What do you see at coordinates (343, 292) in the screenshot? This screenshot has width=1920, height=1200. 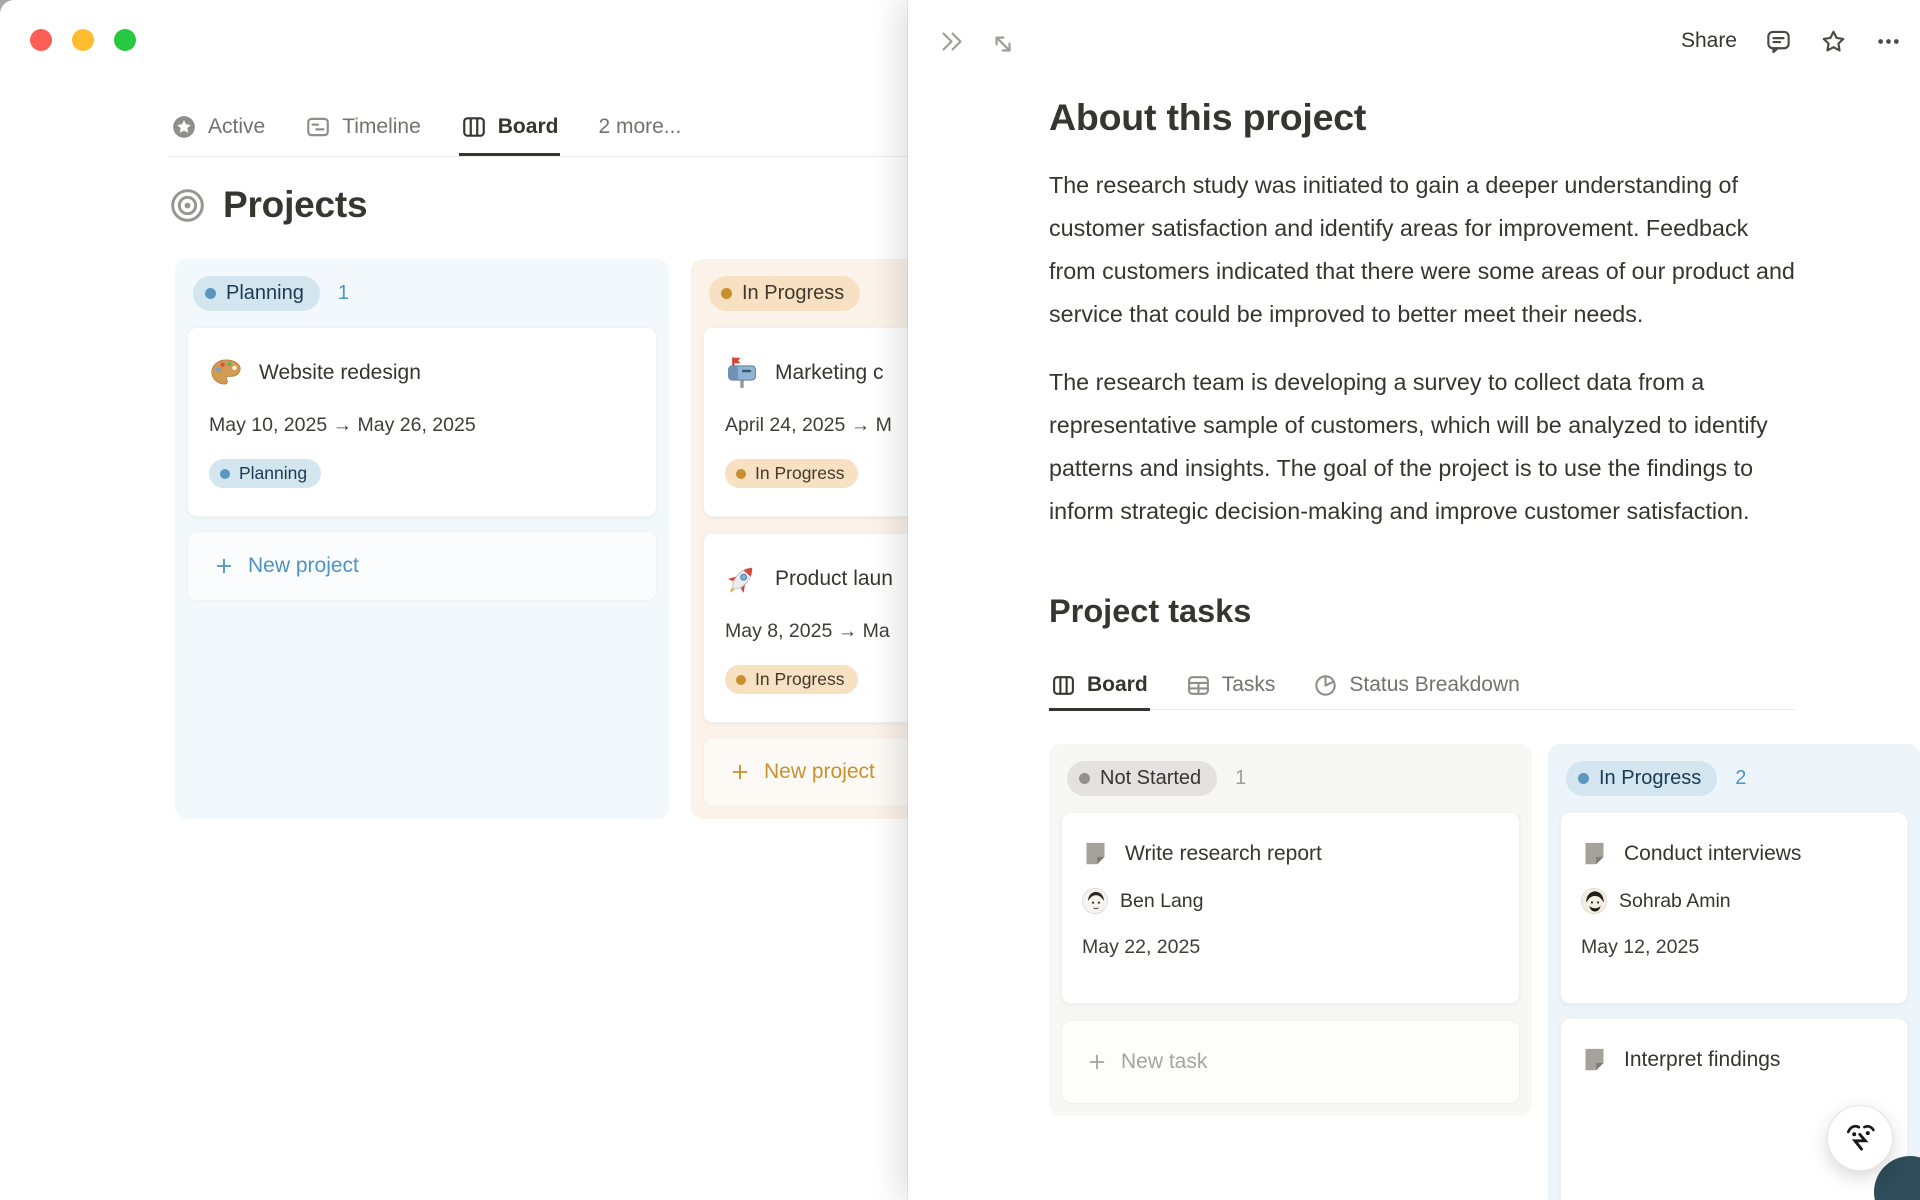 I see `column-count: 1` at bounding box center [343, 292].